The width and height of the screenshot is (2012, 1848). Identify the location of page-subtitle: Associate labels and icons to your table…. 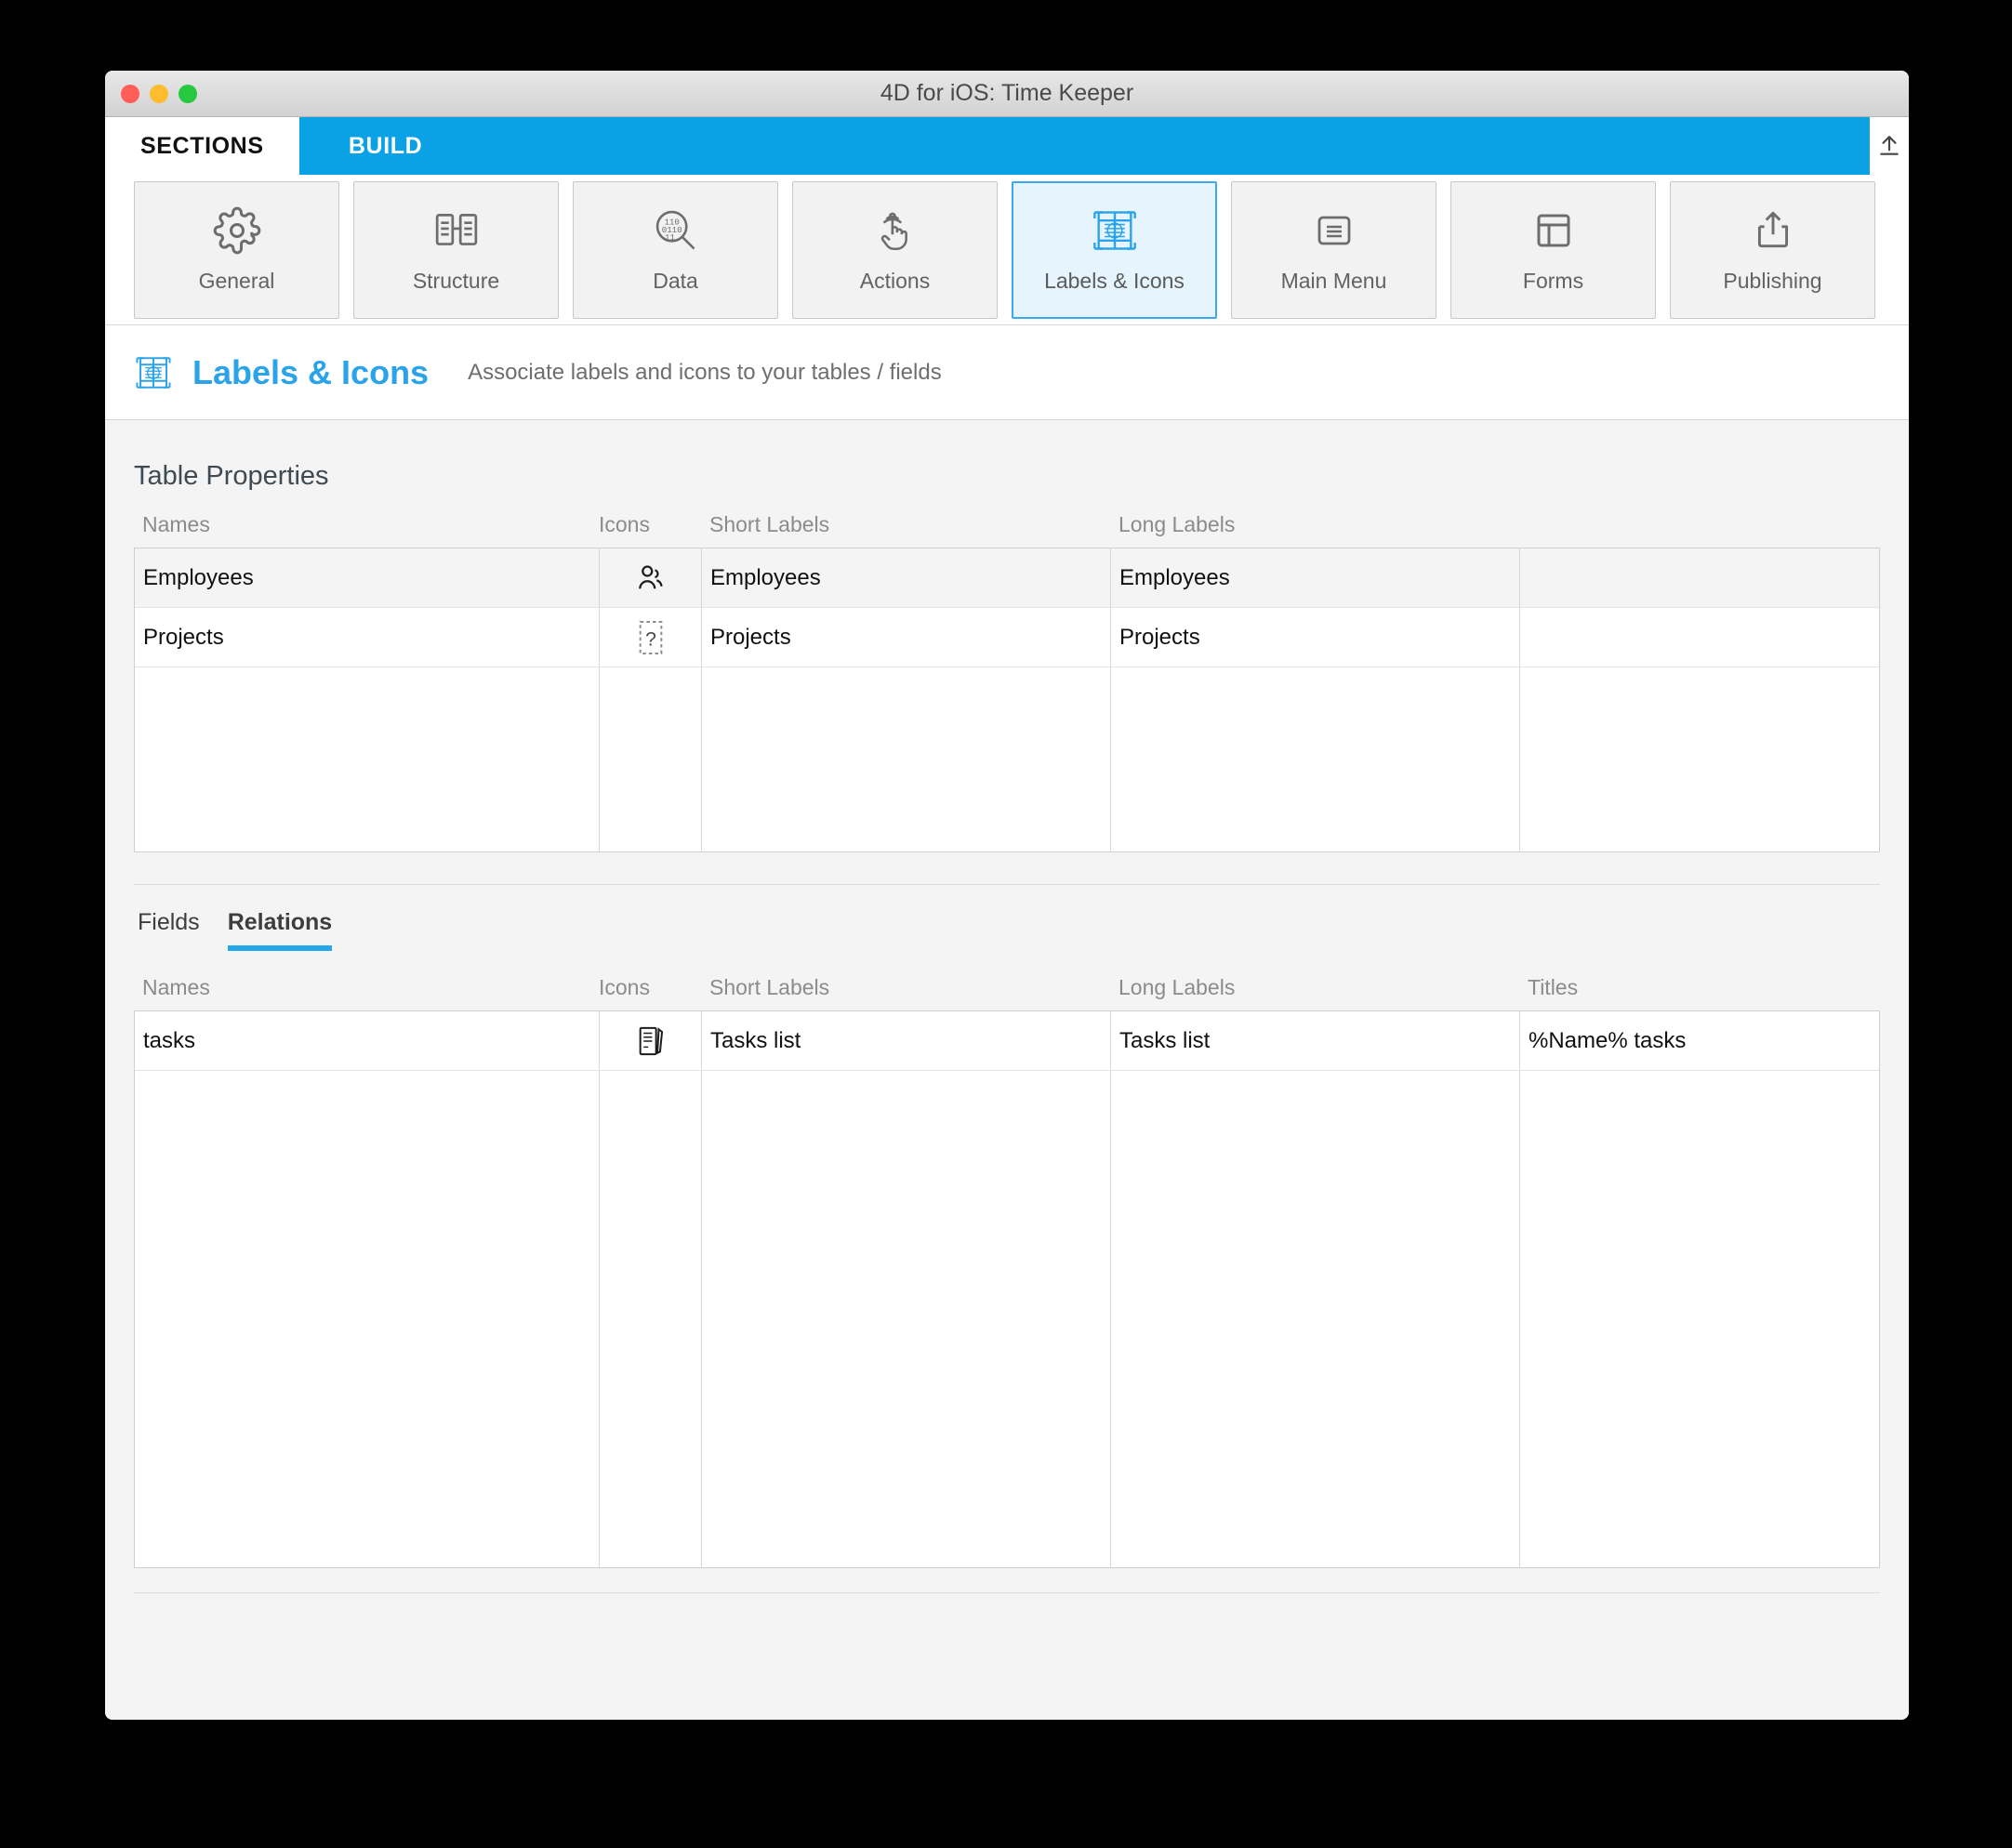
(705, 372).